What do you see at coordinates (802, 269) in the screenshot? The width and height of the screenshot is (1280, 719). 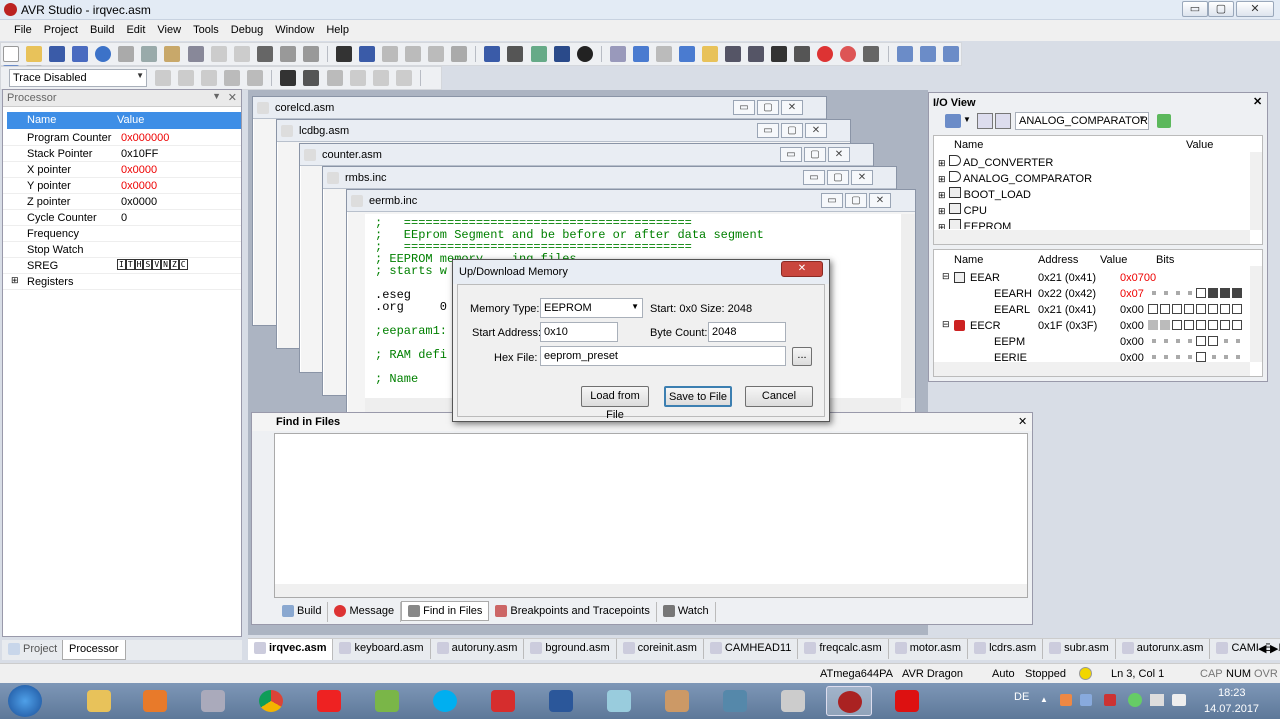 I see `dialog-close-button: ✕` at bounding box center [802, 269].